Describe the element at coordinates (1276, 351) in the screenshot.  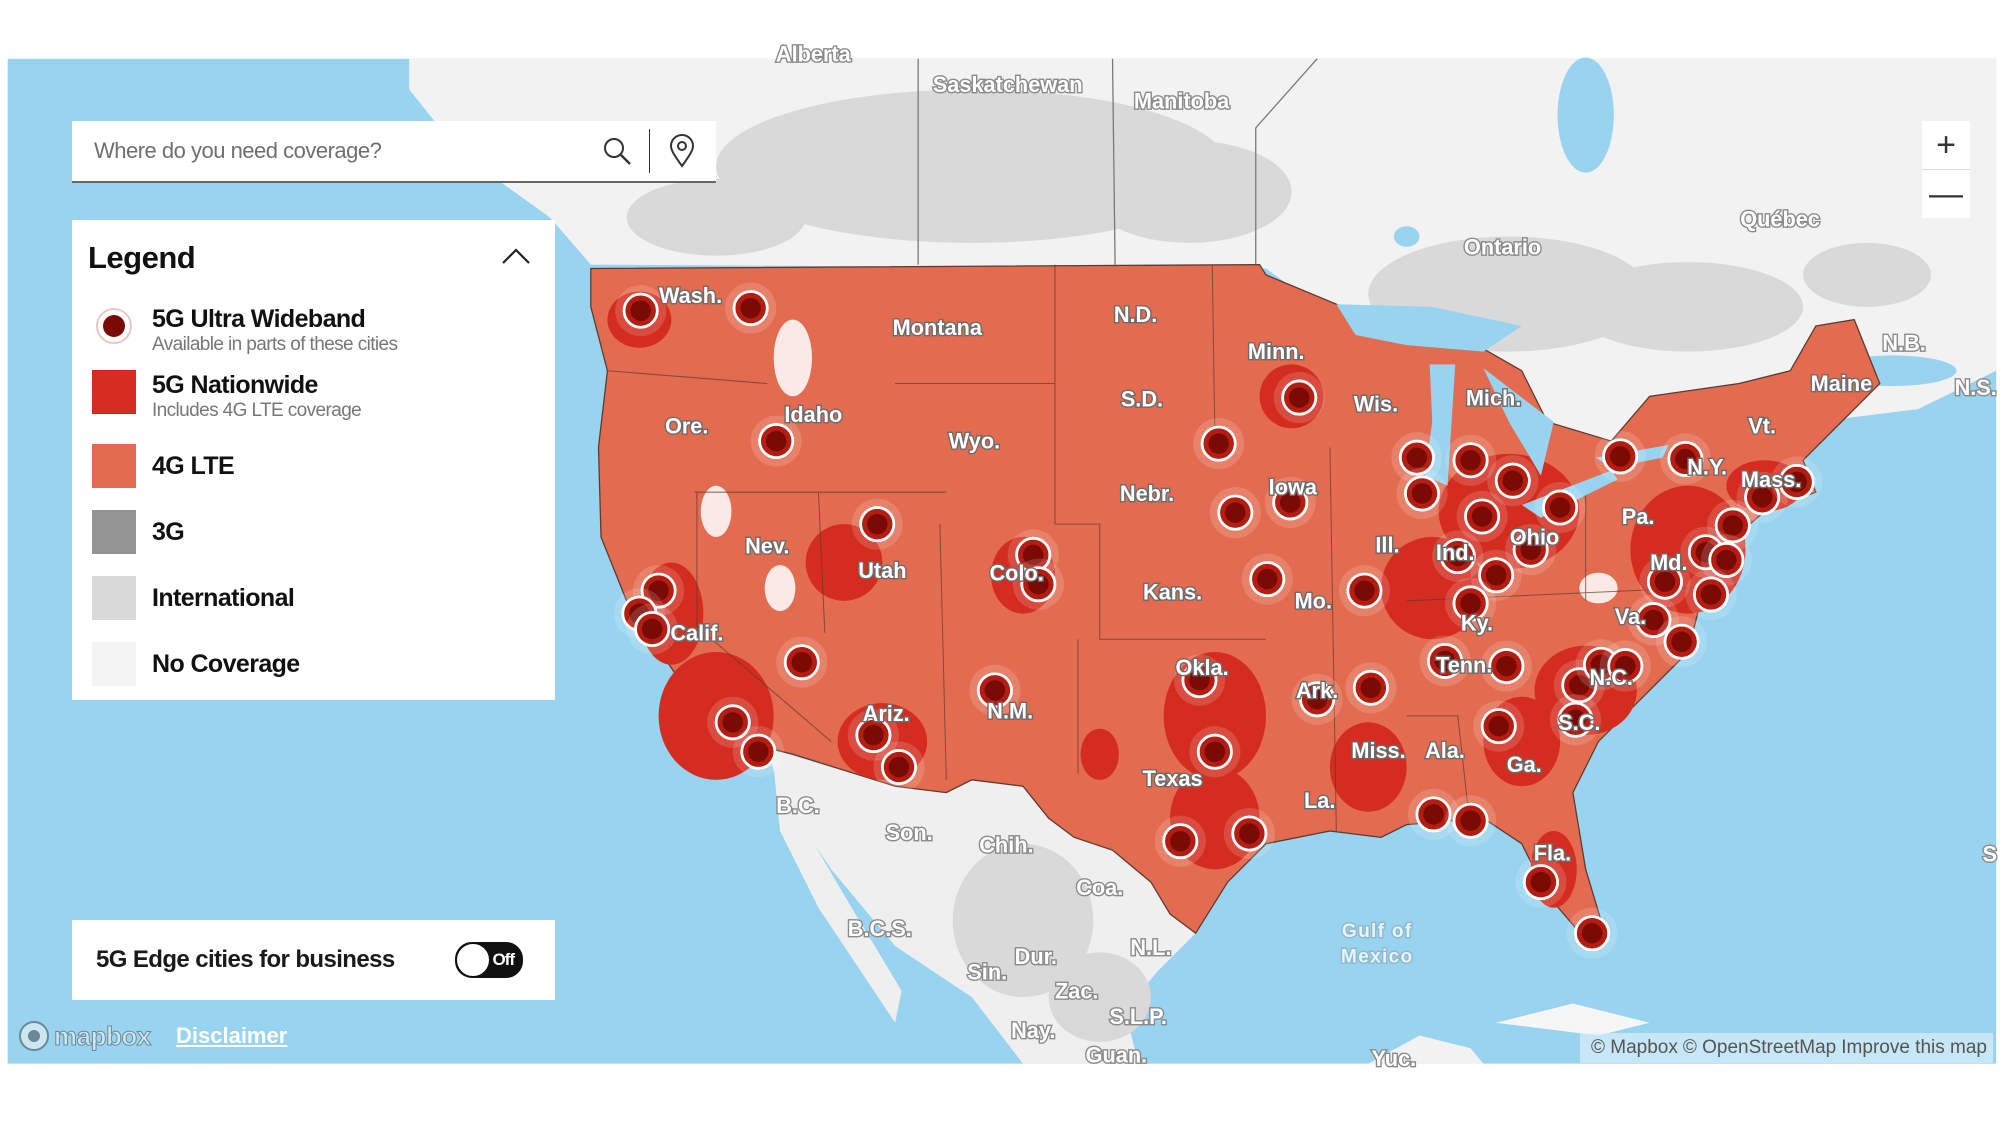
I see `state-label: Minn.` at that location.